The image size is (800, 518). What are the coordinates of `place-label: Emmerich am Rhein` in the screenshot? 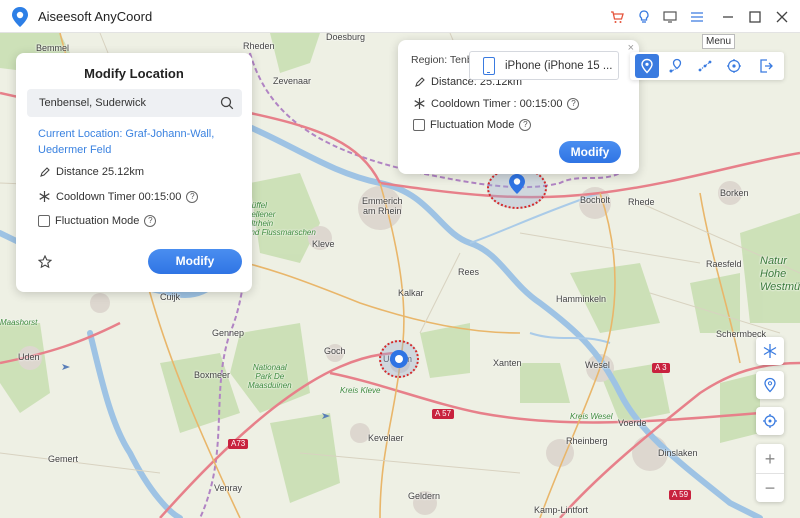 It's located at (382, 206).